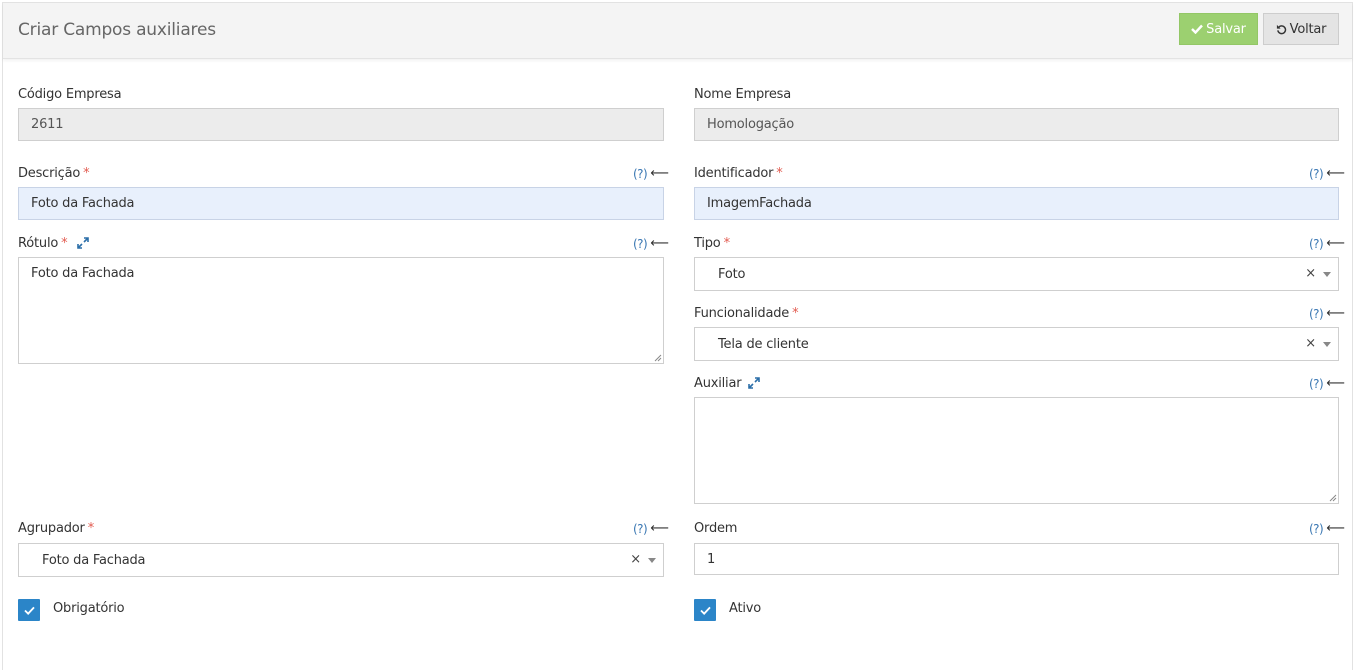  Describe the element at coordinates (1327, 313) in the screenshot. I see `funcionalidade-help: (?) ⟵` at that location.